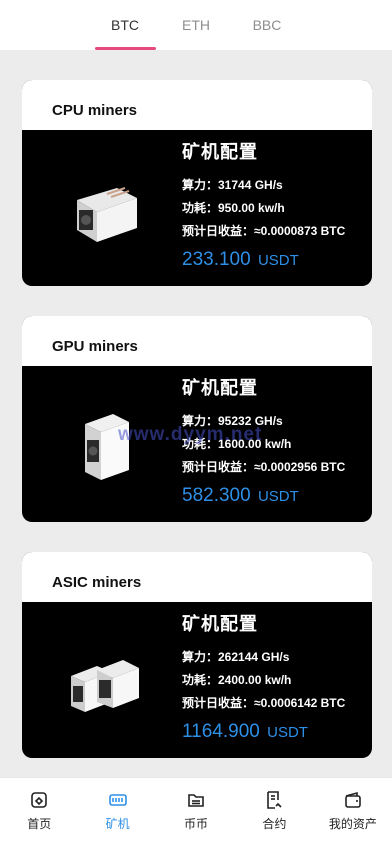 This screenshot has height=843, width=392. What do you see at coordinates (117, 823) in the screenshot?
I see `nav-label: 矿机` at bounding box center [117, 823].